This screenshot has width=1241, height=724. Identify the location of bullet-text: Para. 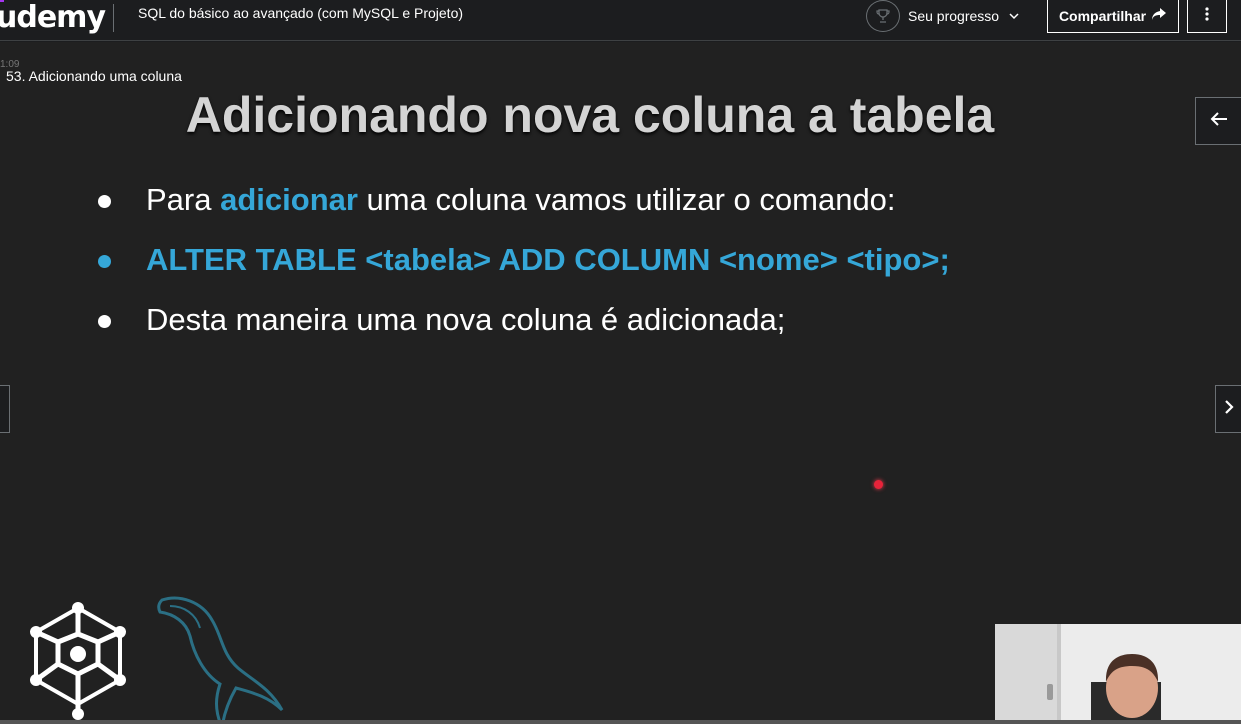
(183, 199).